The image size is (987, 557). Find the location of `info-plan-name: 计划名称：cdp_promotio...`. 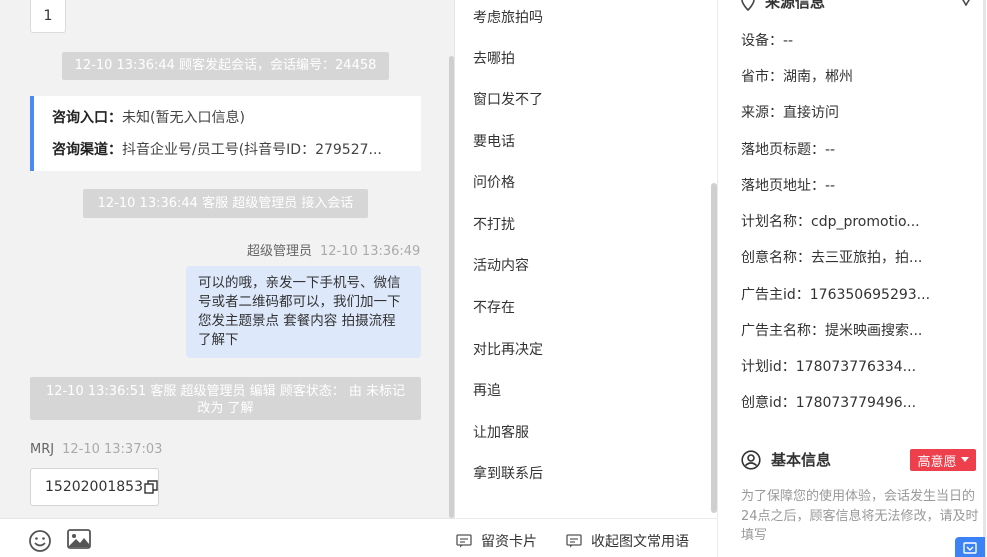

info-plan-name: 计划名称：cdp_promotio... is located at coordinates (830, 222).